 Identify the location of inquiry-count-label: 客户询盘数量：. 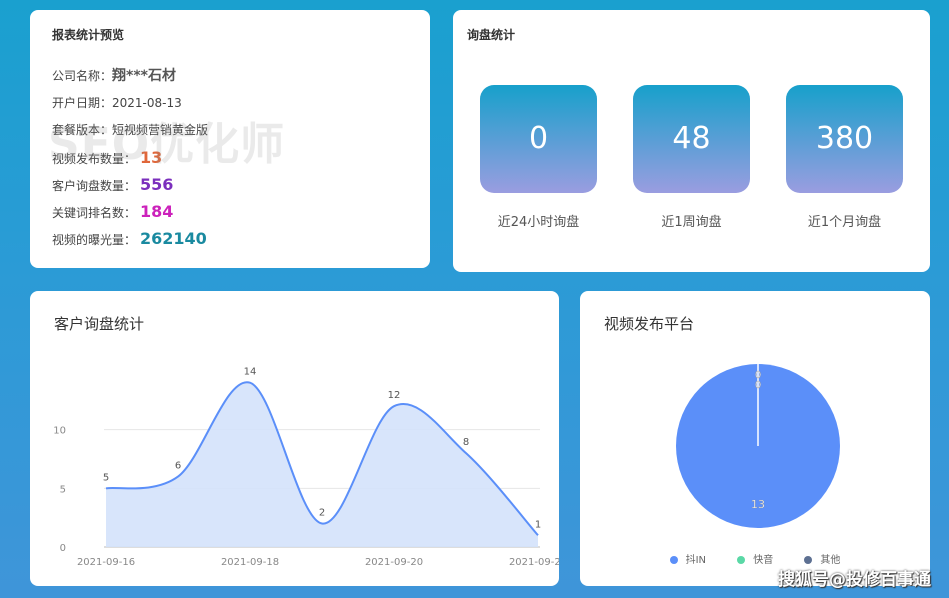
(94, 186).